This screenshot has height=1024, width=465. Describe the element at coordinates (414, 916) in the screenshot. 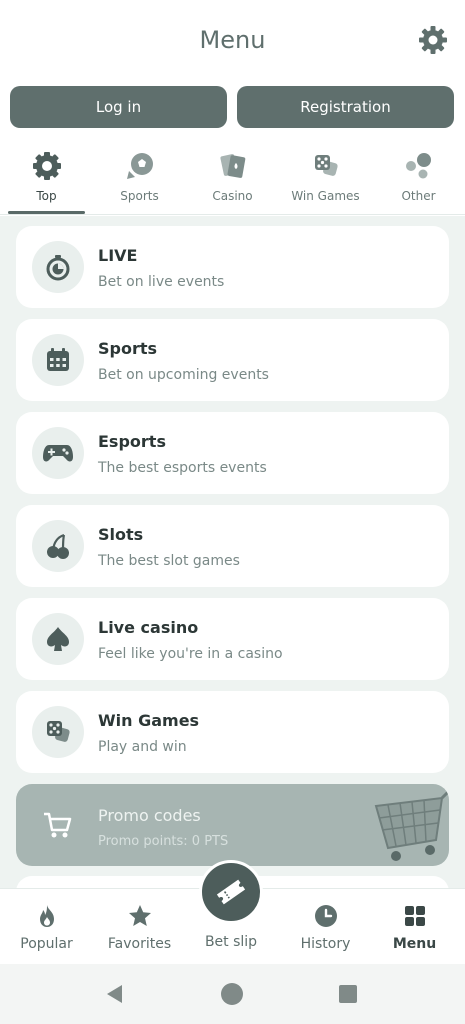

I see `grid-icon` at that location.